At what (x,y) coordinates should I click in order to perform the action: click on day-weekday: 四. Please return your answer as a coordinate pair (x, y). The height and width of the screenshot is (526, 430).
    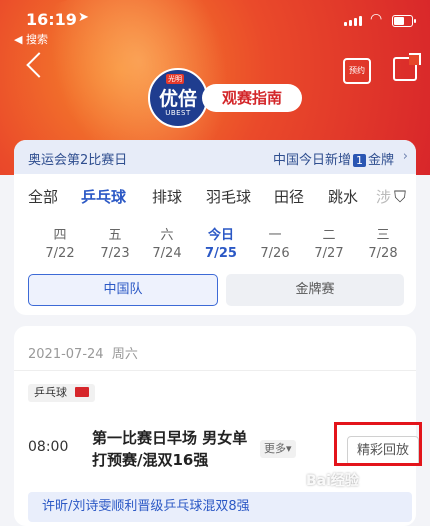
    Looking at the image, I should click on (60, 235).